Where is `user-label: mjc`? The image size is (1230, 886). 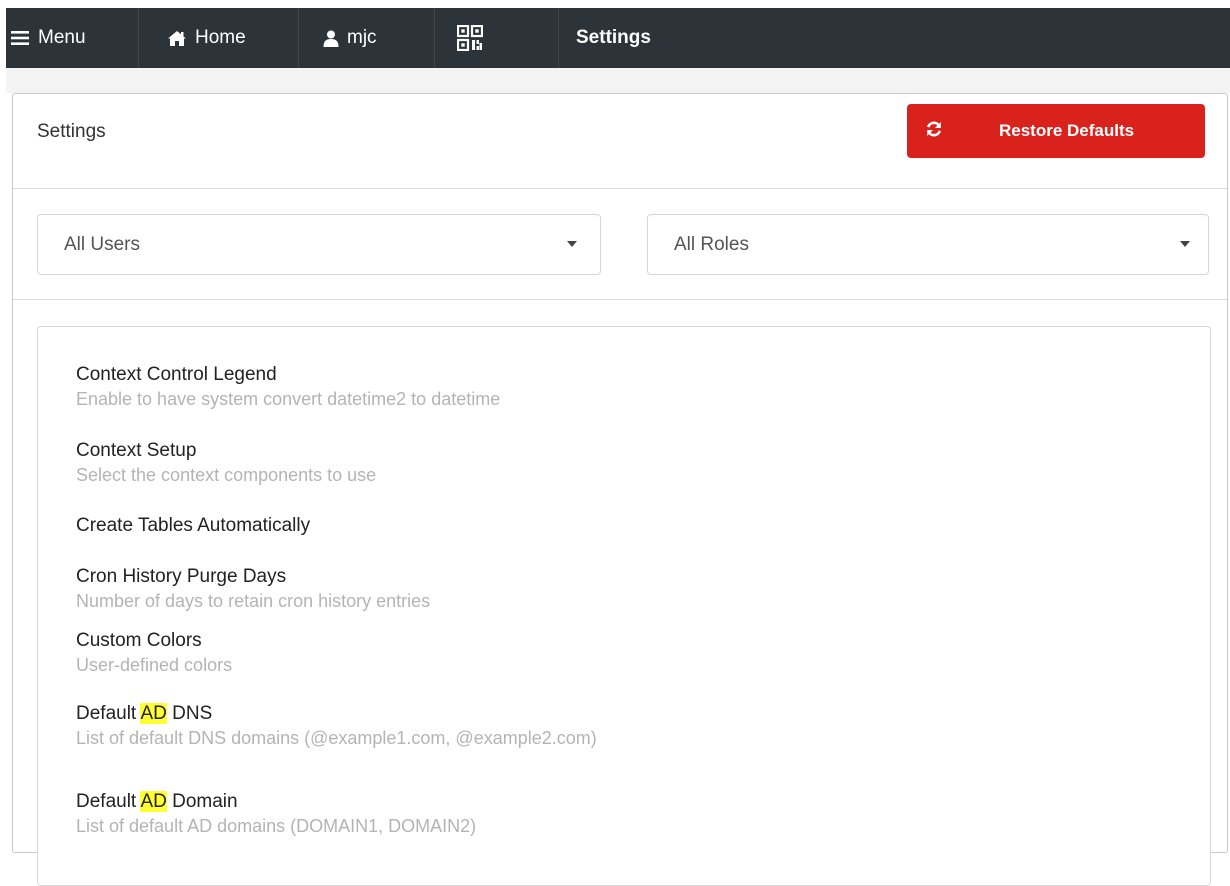
user-label: mjc is located at coordinates (362, 37).